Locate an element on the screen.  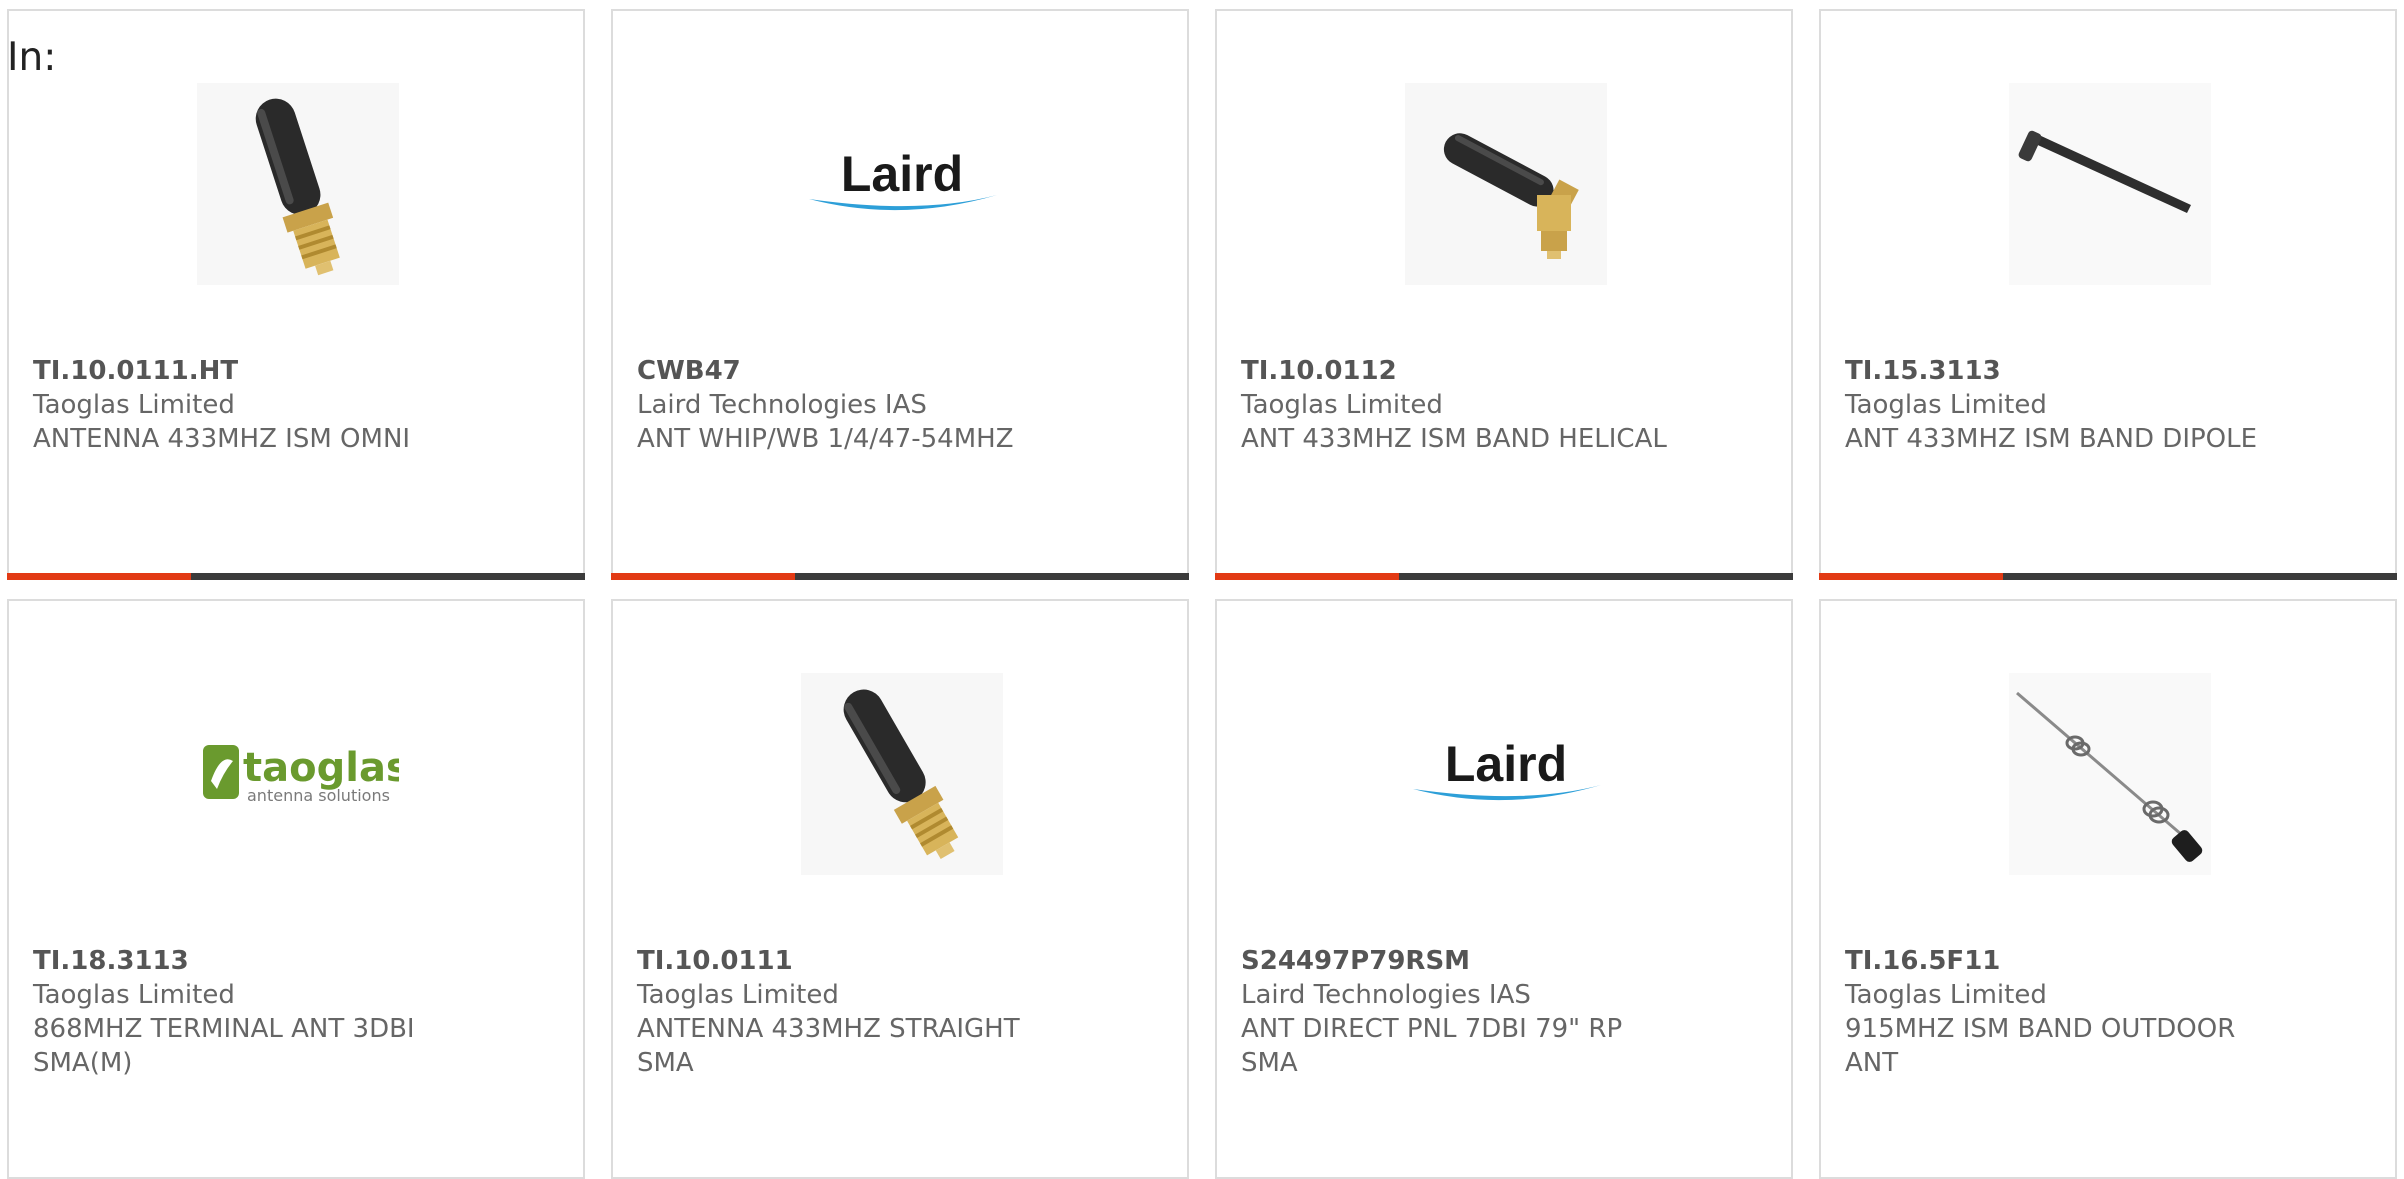
part-number: CWB47 is located at coordinates (897, 371).